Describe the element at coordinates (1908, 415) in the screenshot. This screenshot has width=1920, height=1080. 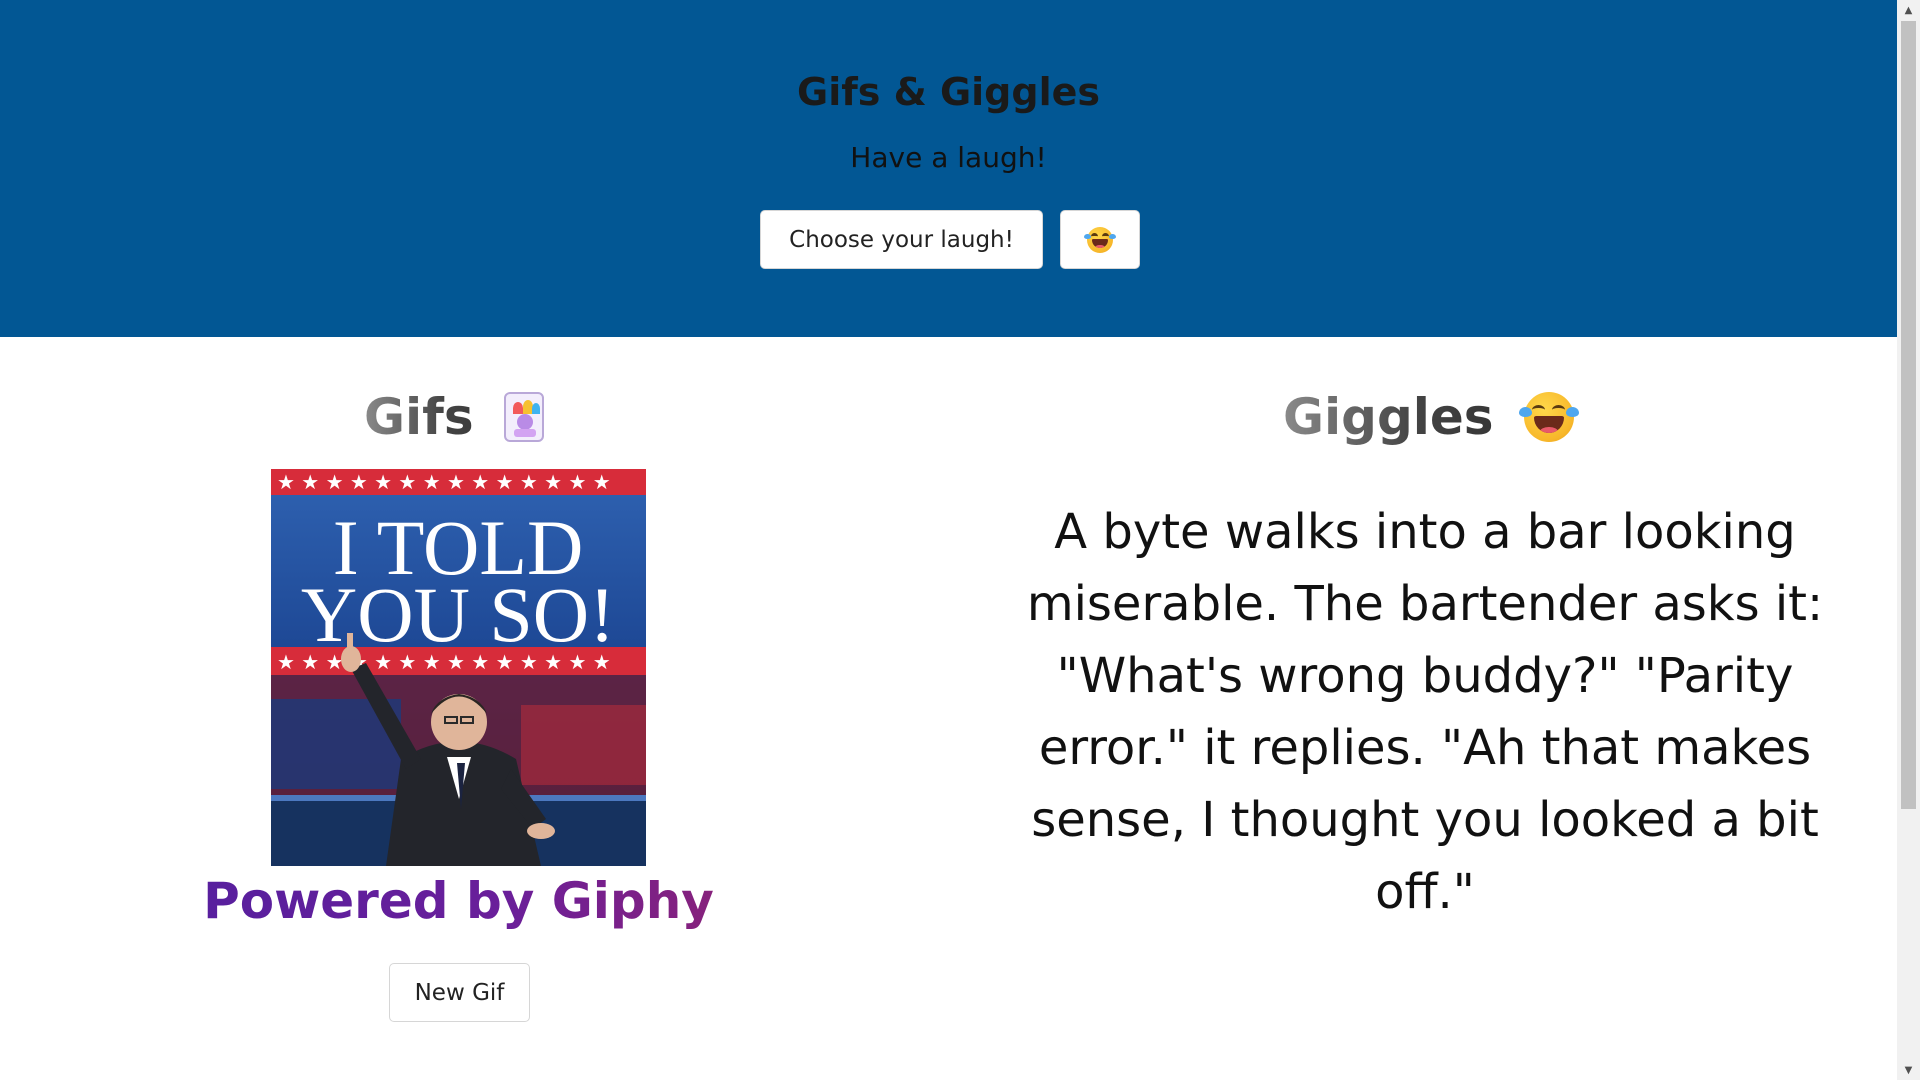
I see `scrollbar-thumb` at that location.